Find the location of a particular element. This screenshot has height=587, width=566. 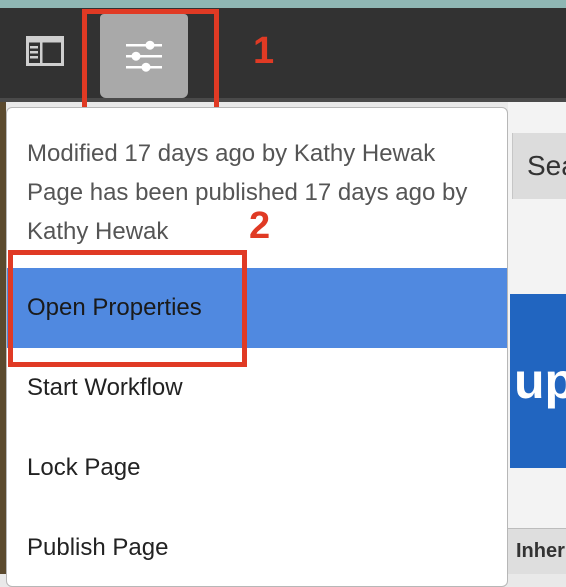

hero-banner: up is located at coordinates (538, 381).